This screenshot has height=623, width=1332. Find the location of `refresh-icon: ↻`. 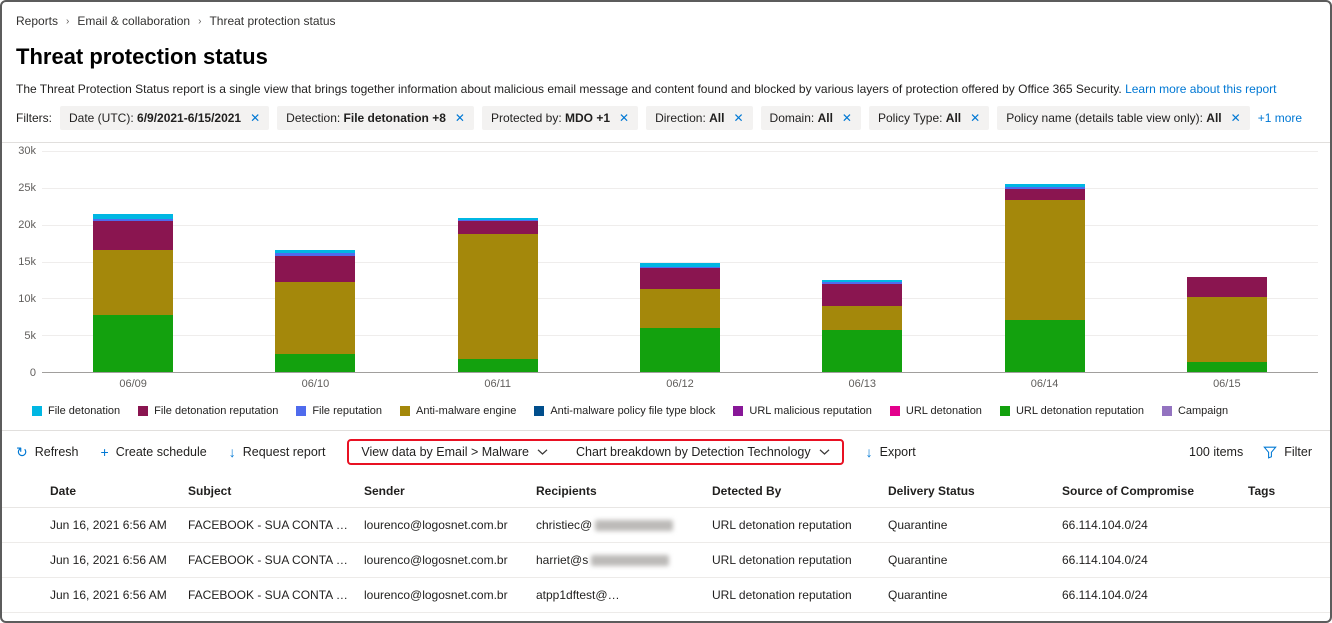

refresh-icon: ↻ is located at coordinates (22, 452).